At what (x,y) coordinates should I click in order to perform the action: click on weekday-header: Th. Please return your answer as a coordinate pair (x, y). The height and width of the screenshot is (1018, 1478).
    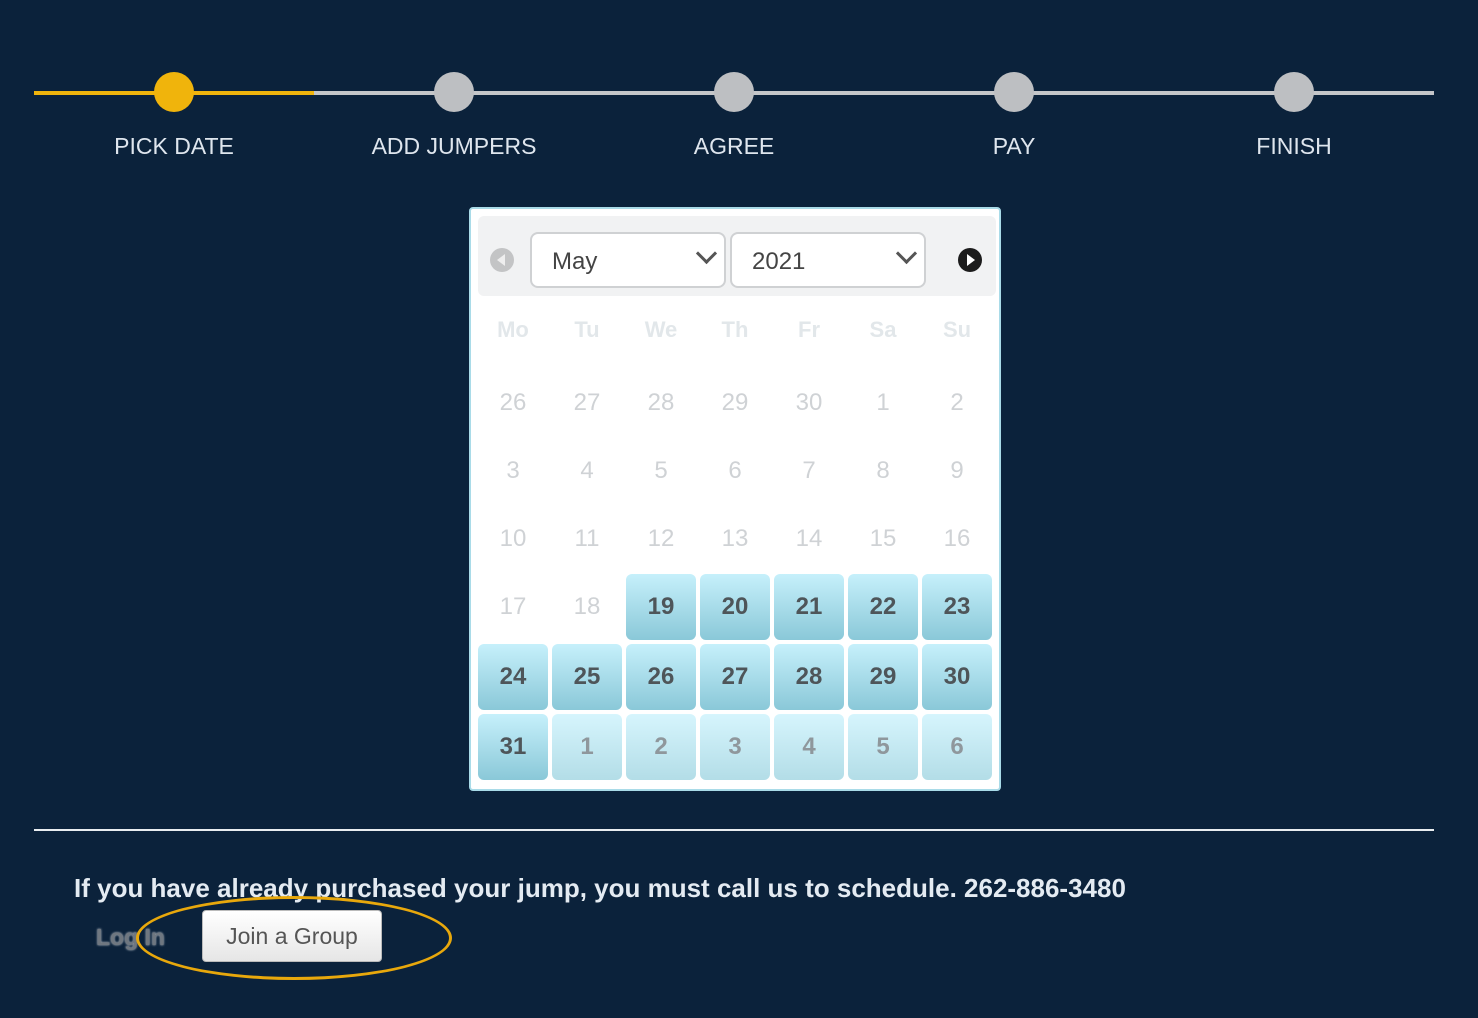
    Looking at the image, I should click on (735, 329).